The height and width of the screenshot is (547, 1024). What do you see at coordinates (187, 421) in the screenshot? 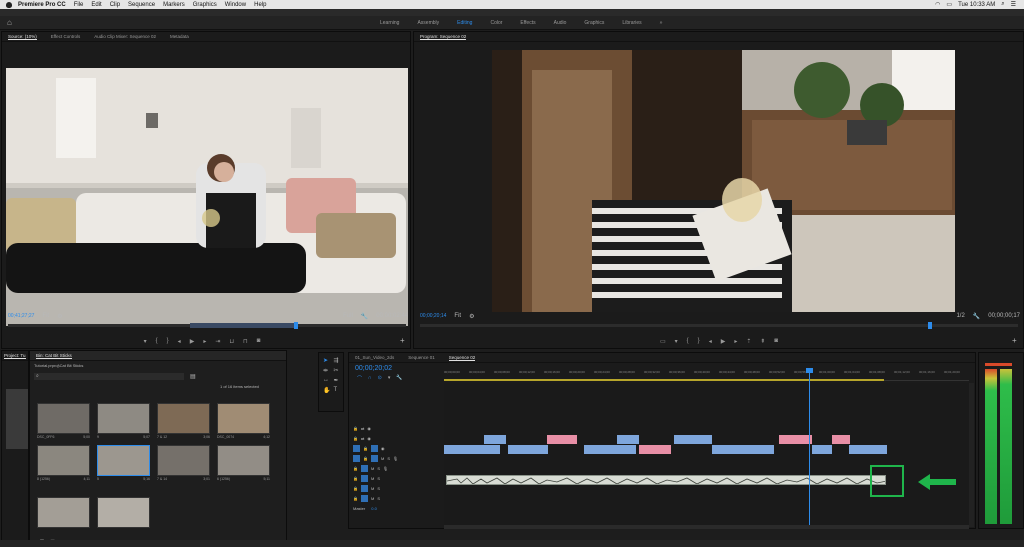
I see `bin-item: 7 & 12 3;06` at bounding box center [187, 421].